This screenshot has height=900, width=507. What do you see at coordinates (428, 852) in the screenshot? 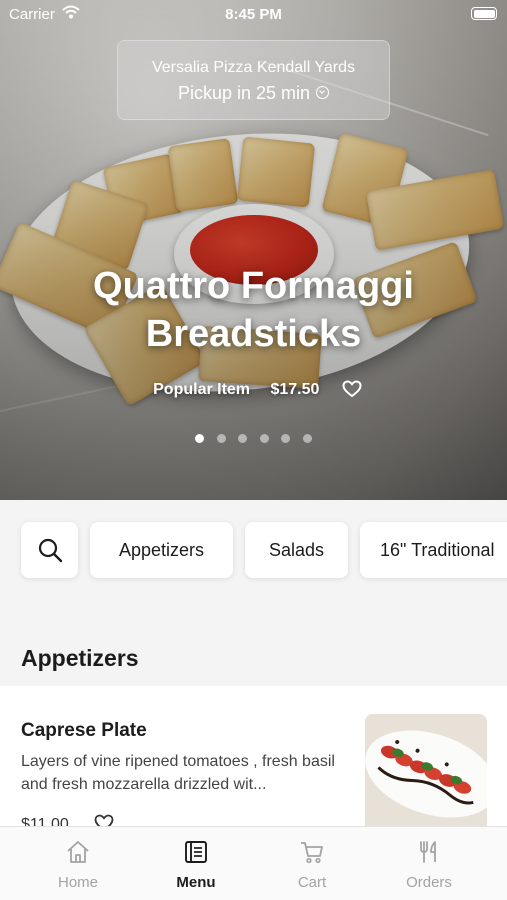
I see `fork-knife-icon` at bounding box center [428, 852].